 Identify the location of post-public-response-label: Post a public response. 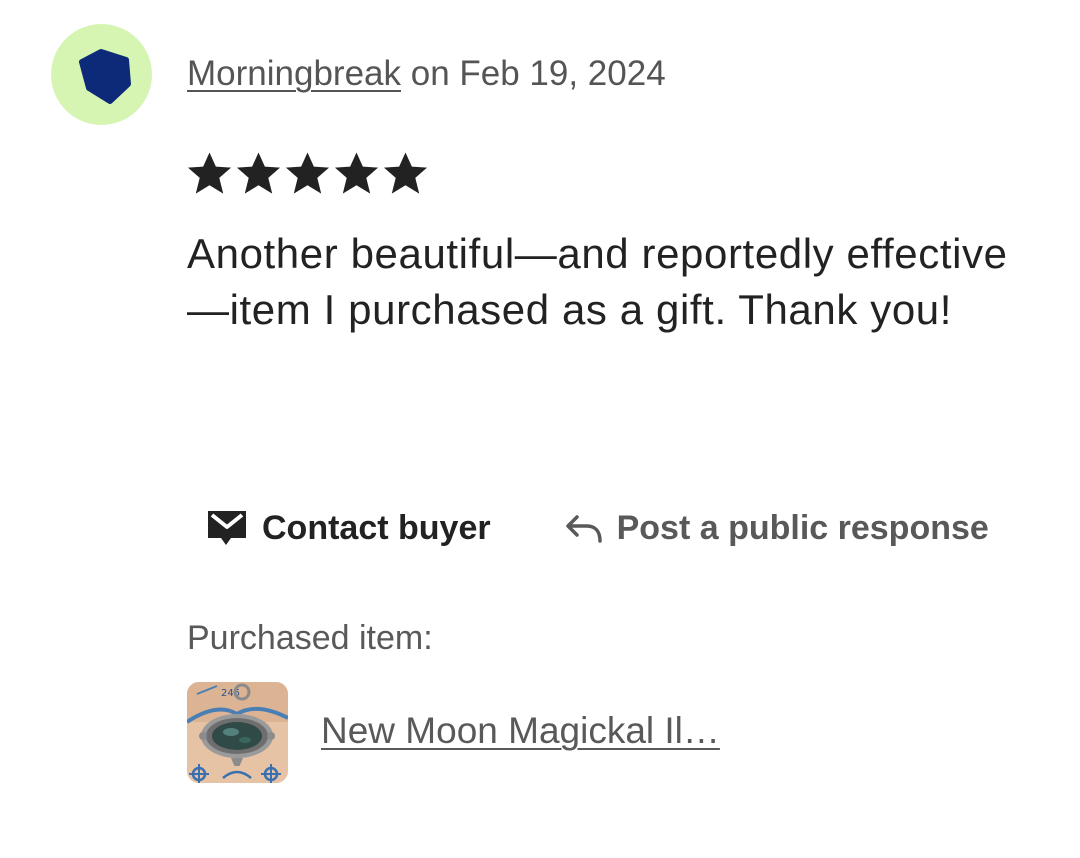
(802, 528).